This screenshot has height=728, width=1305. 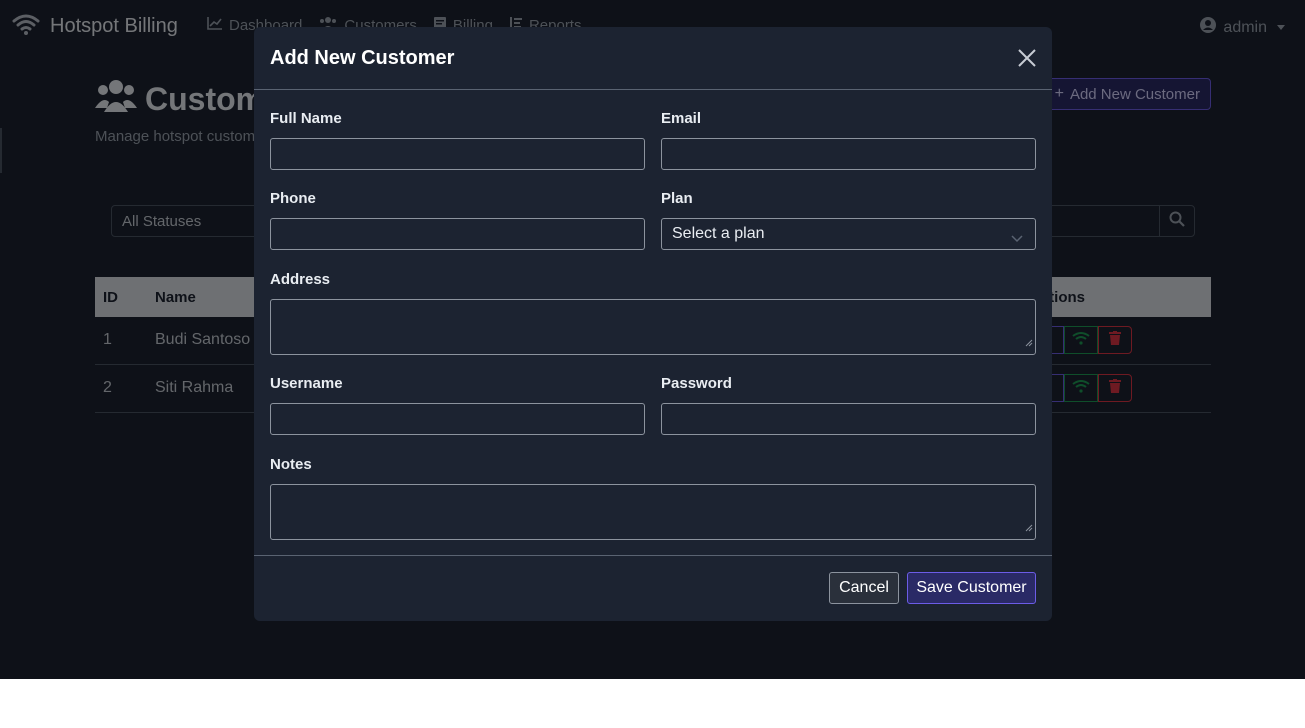 What do you see at coordinates (457, 154) in the screenshot?
I see `full-name-field` at bounding box center [457, 154].